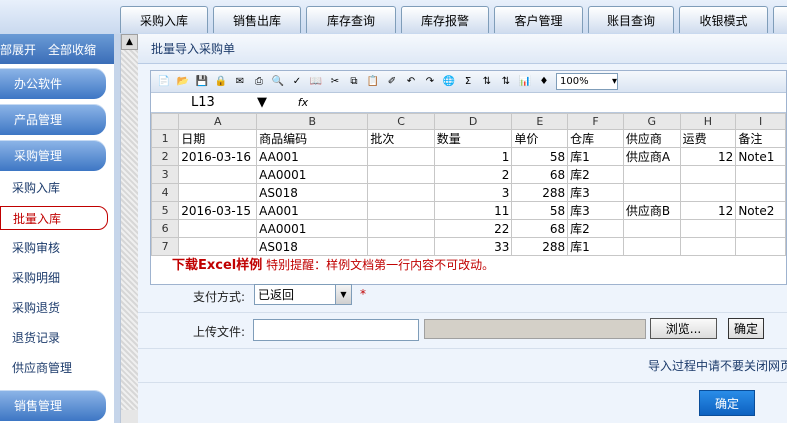 The height and width of the screenshot is (423, 787). What do you see at coordinates (445, 19) in the screenshot?
I see `tab-stock-alert: 库存报警` at bounding box center [445, 19].